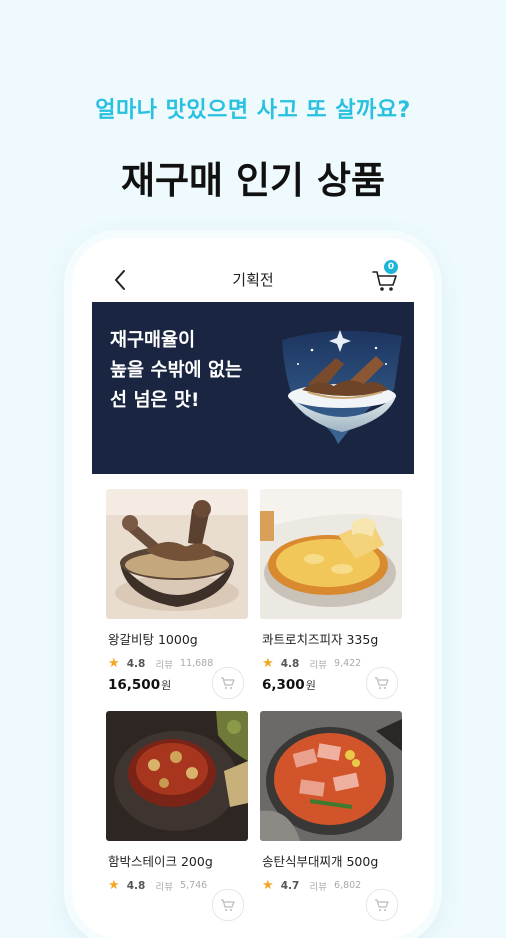  What do you see at coordinates (153, 639) in the screenshot?
I see `product-name: 왕갈비탕 1000g` at bounding box center [153, 639].